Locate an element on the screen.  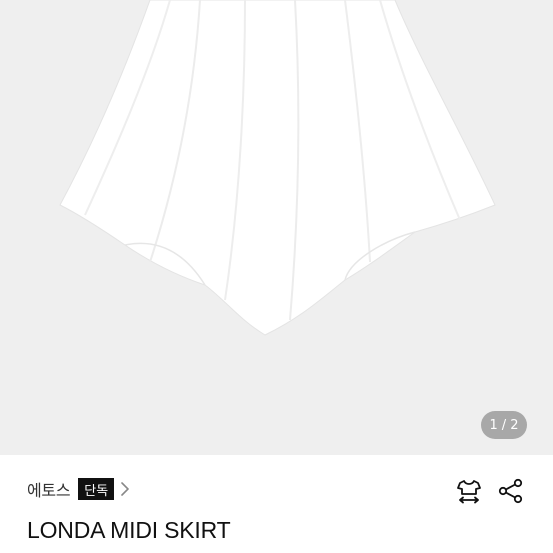
shirt-size-icon is located at coordinates (469, 491).